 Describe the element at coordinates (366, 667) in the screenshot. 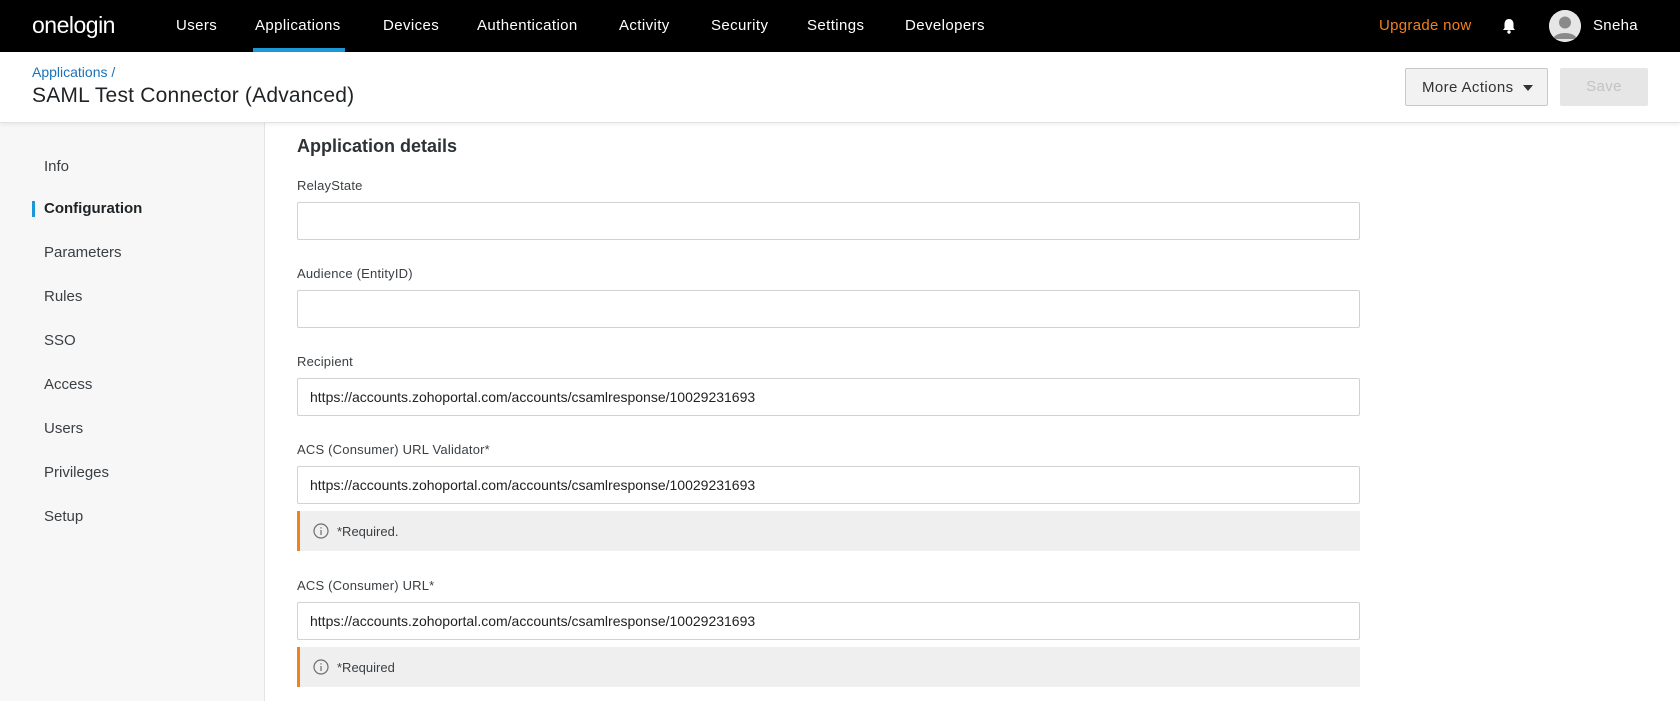

I see `acs-url-hint-text: *Required` at that location.